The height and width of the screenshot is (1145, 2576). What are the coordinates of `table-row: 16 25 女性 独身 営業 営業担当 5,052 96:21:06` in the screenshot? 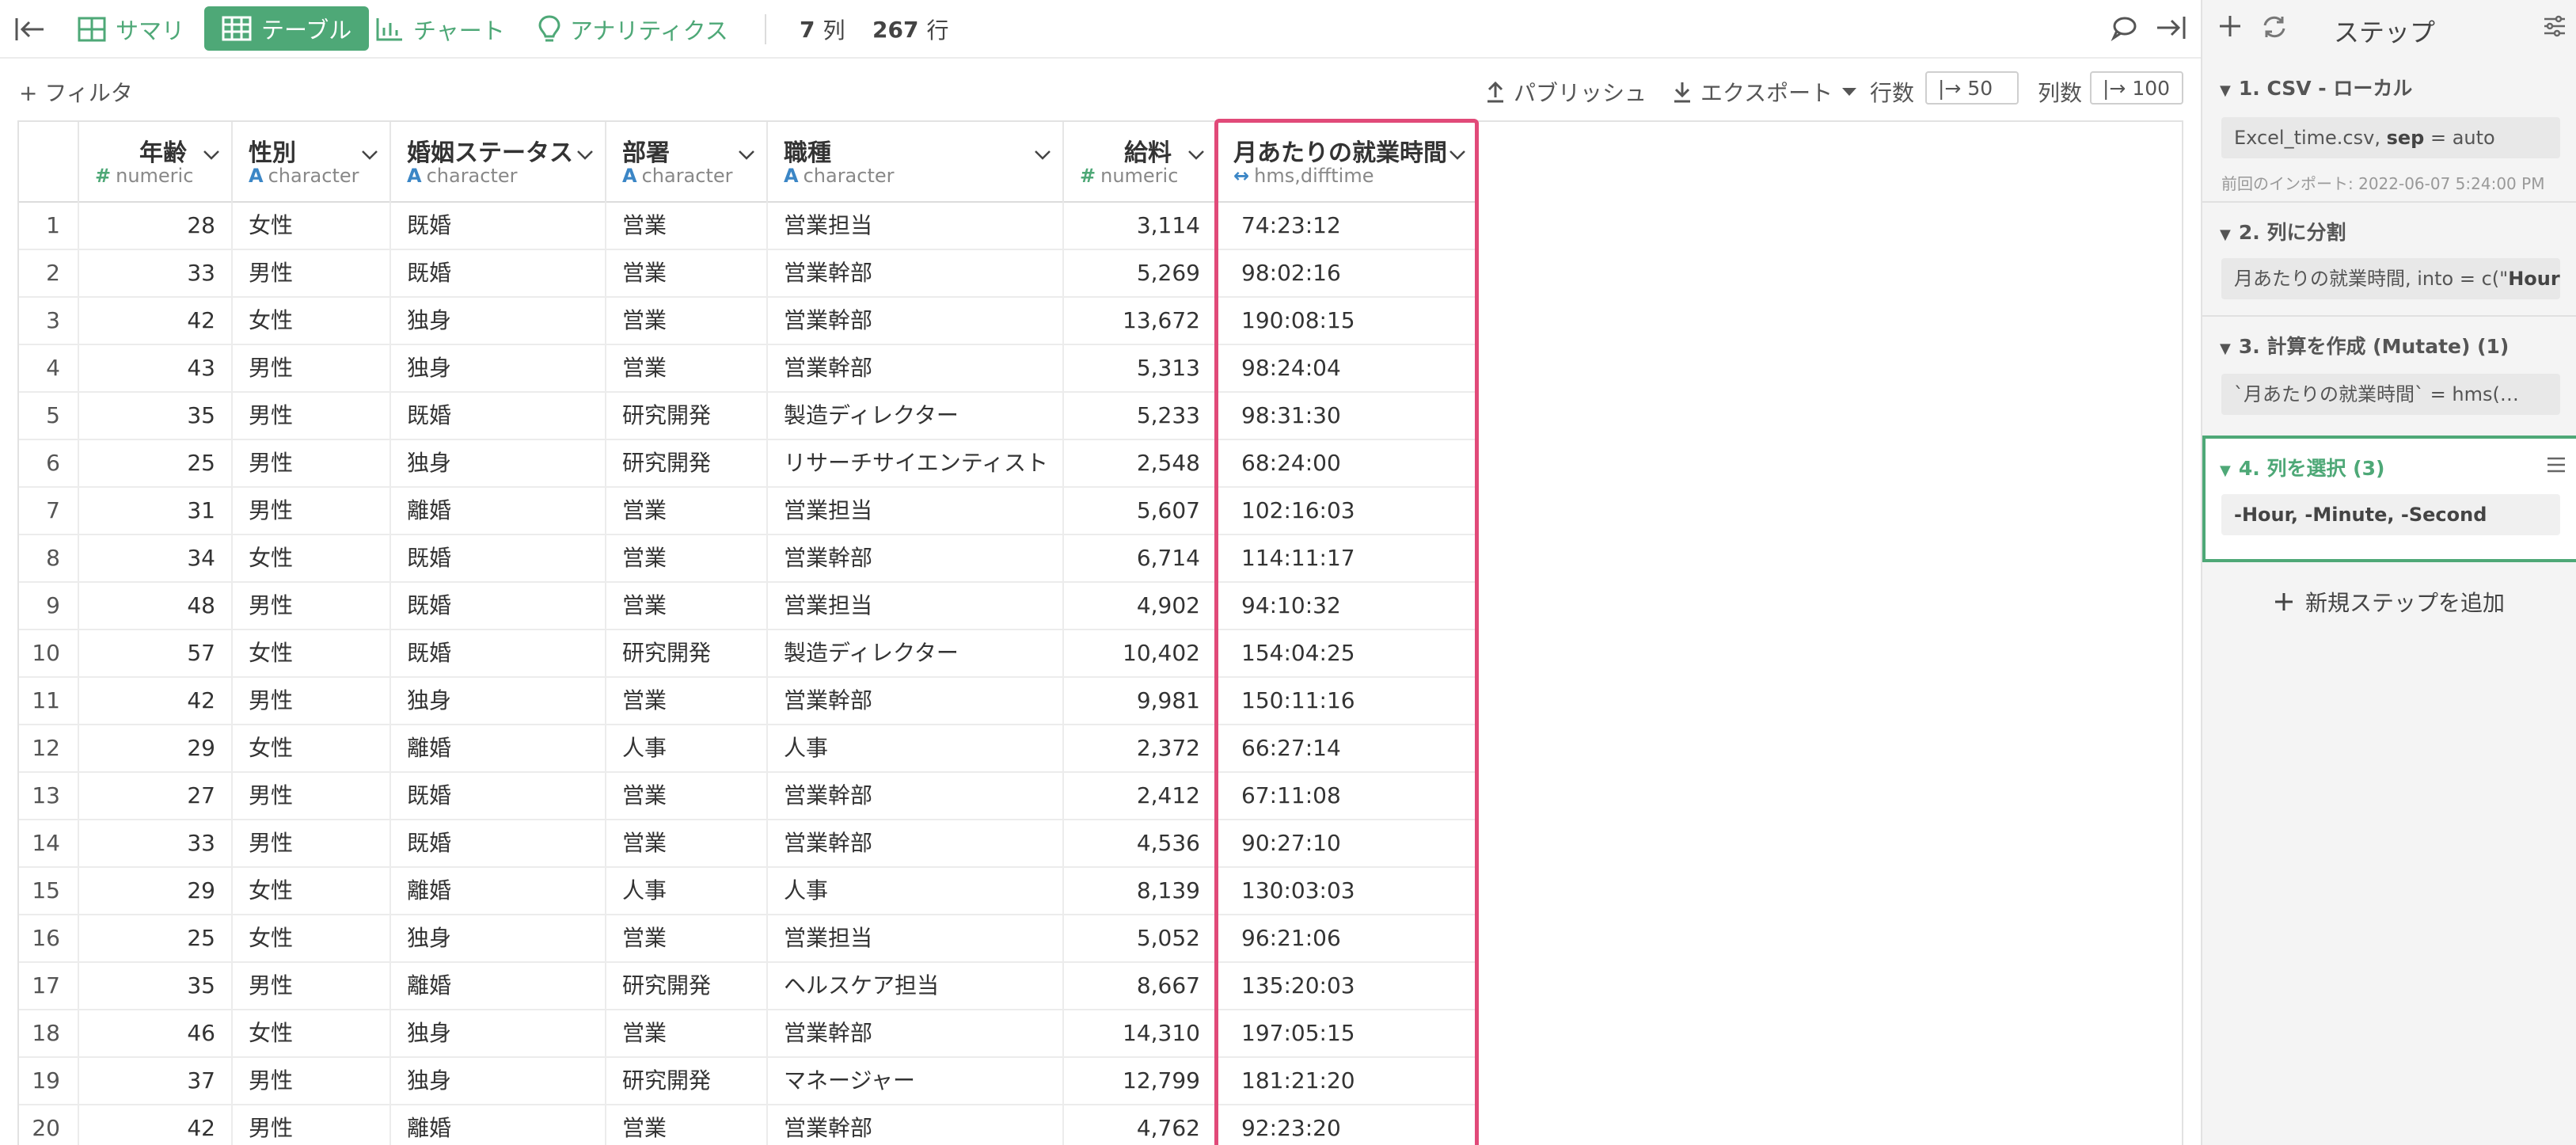 It's located at (749, 939).